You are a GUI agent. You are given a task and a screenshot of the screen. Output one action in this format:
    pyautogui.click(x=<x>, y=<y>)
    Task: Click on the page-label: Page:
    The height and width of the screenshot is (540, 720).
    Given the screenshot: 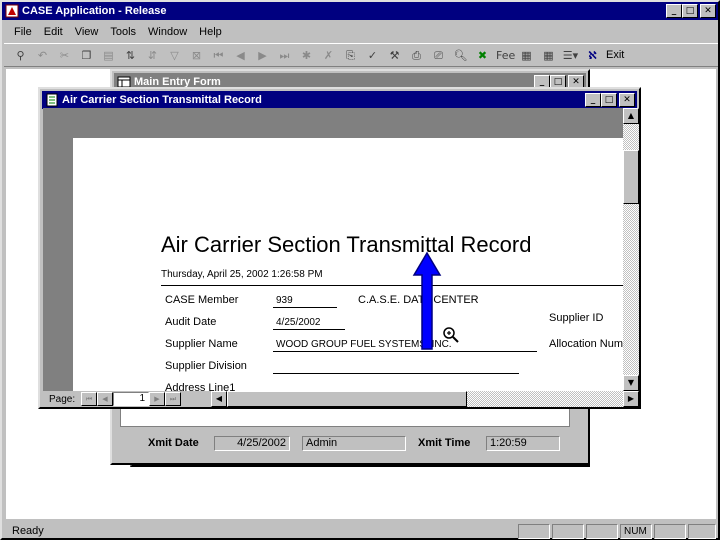 What is the action you would take?
    pyautogui.click(x=62, y=399)
    